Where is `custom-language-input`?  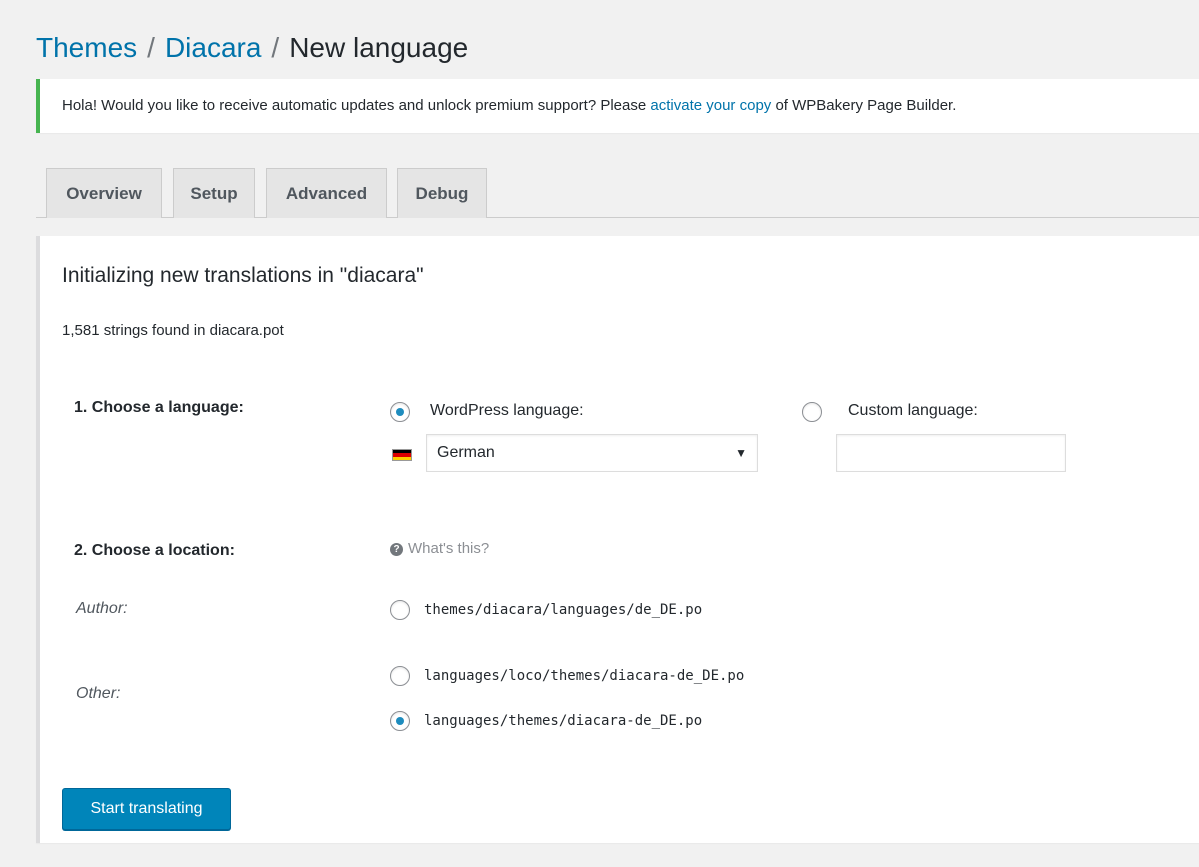 custom-language-input is located at coordinates (951, 453).